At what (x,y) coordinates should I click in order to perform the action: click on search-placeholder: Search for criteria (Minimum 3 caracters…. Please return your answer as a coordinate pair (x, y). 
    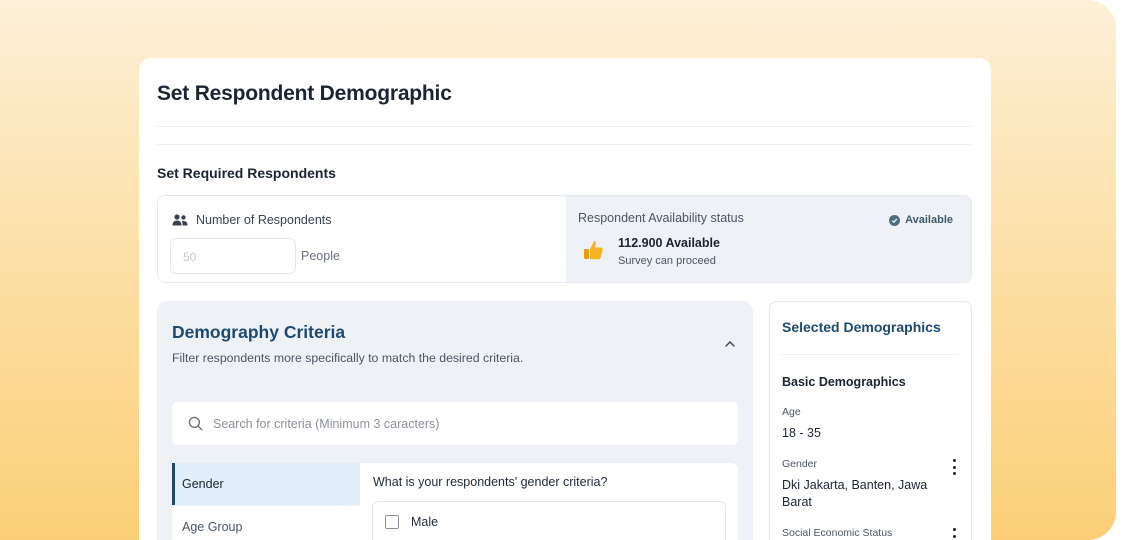
    Looking at the image, I should click on (326, 423).